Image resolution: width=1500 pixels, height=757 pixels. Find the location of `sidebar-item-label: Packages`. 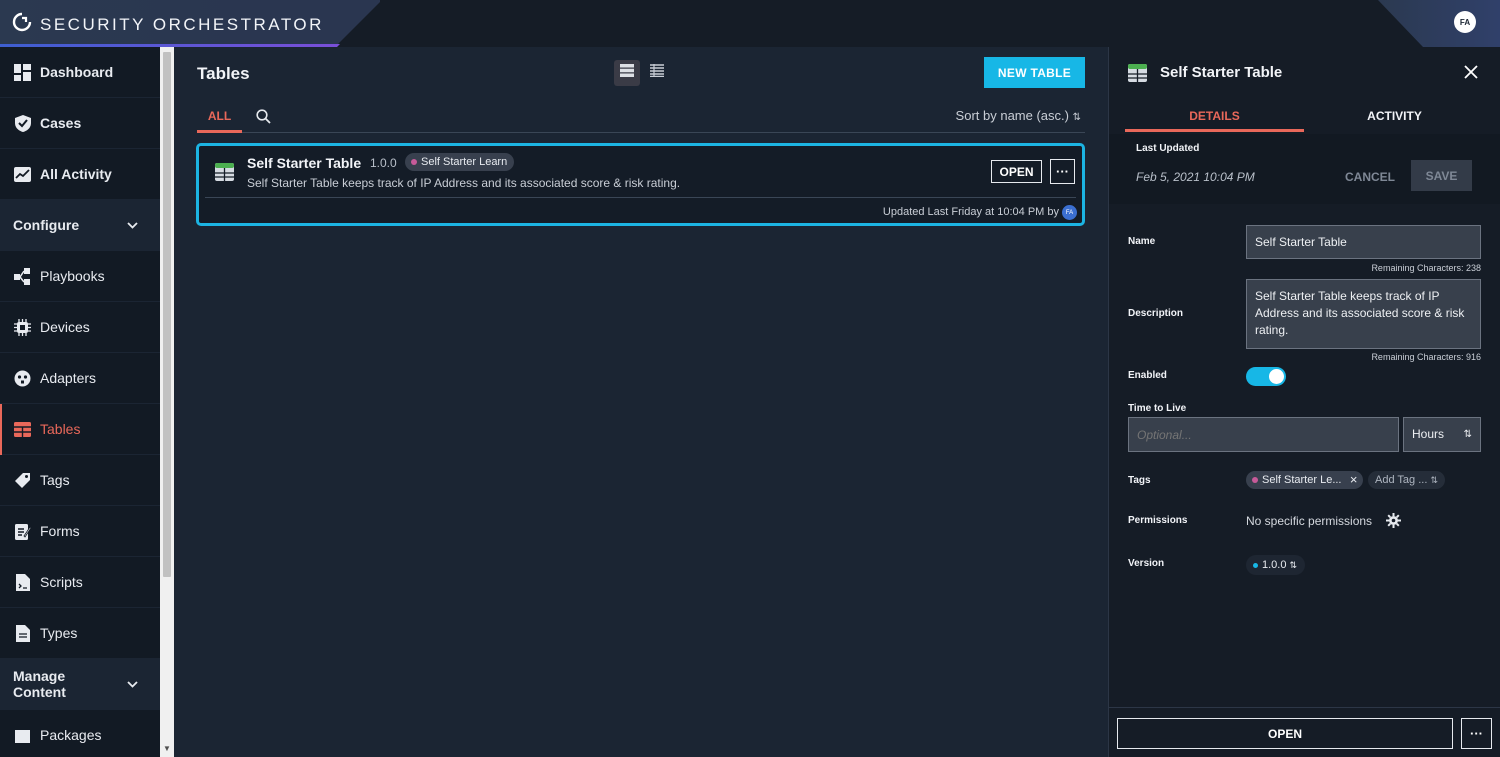

sidebar-item-label: Packages is located at coordinates (71, 735).